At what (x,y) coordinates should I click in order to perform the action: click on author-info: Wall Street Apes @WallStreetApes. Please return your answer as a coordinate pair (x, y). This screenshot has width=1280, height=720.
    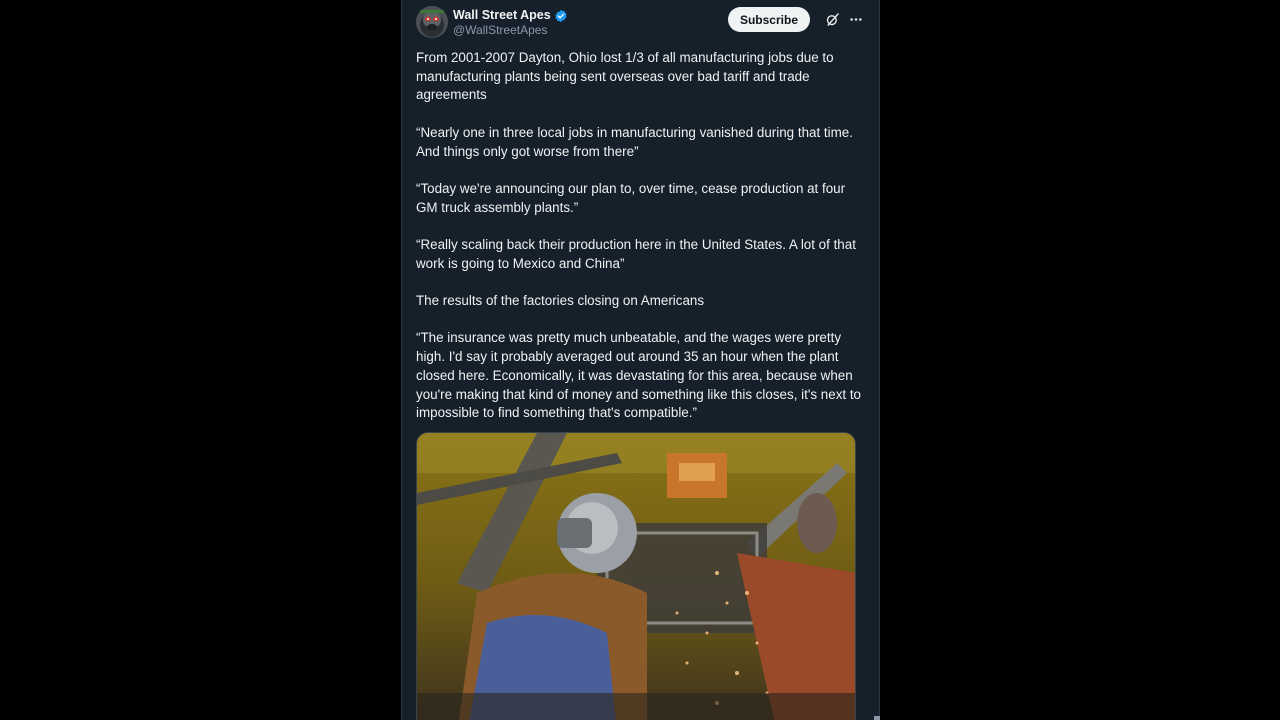
    Looking at the image, I should click on (510, 23).